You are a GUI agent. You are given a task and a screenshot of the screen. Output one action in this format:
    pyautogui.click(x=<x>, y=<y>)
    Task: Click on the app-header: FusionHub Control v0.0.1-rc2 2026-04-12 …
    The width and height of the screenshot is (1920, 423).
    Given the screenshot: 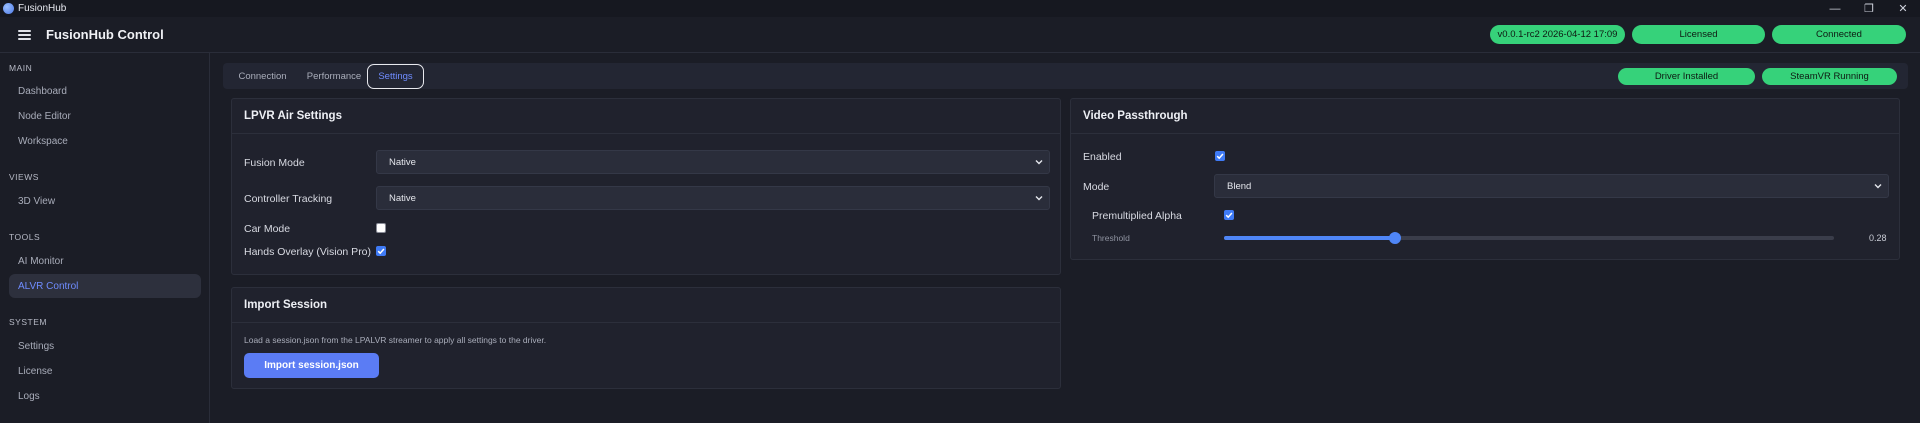 What is the action you would take?
    pyautogui.click(x=960, y=35)
    